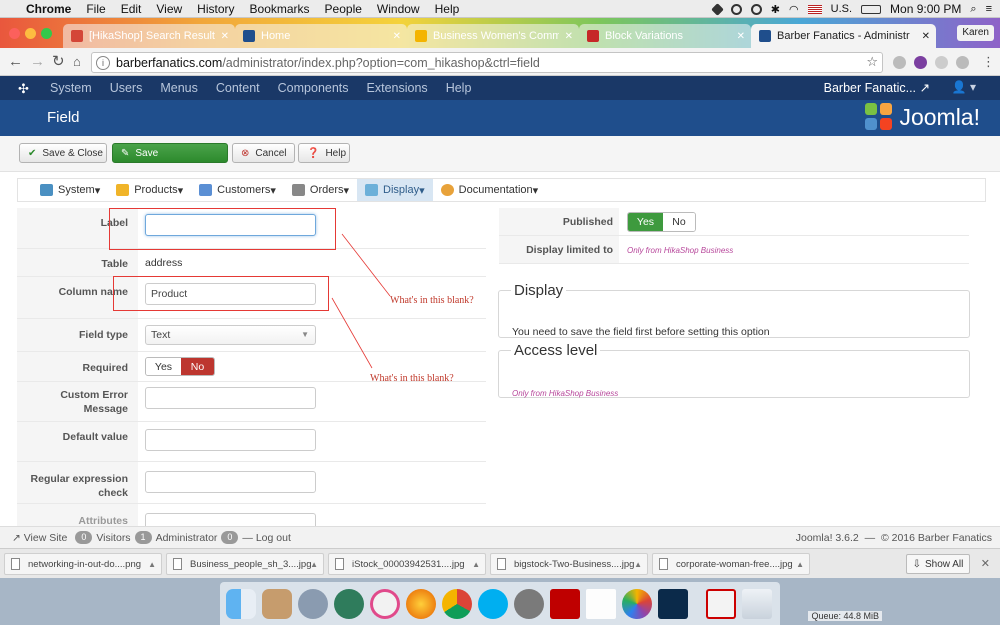  I want to click on menu-bookmarks: Bookmarks, so click(280, 9).